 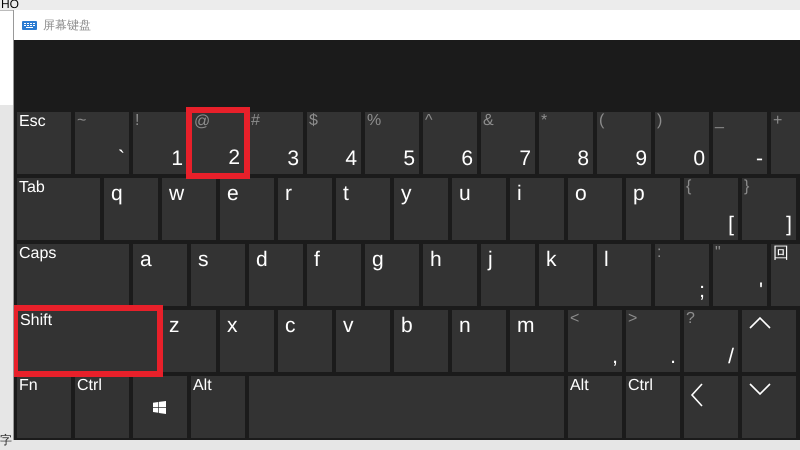 What do you see at coordinates (176, 194) in the screenshot?
I see `key-label: w` at bounding box center [176, 194].